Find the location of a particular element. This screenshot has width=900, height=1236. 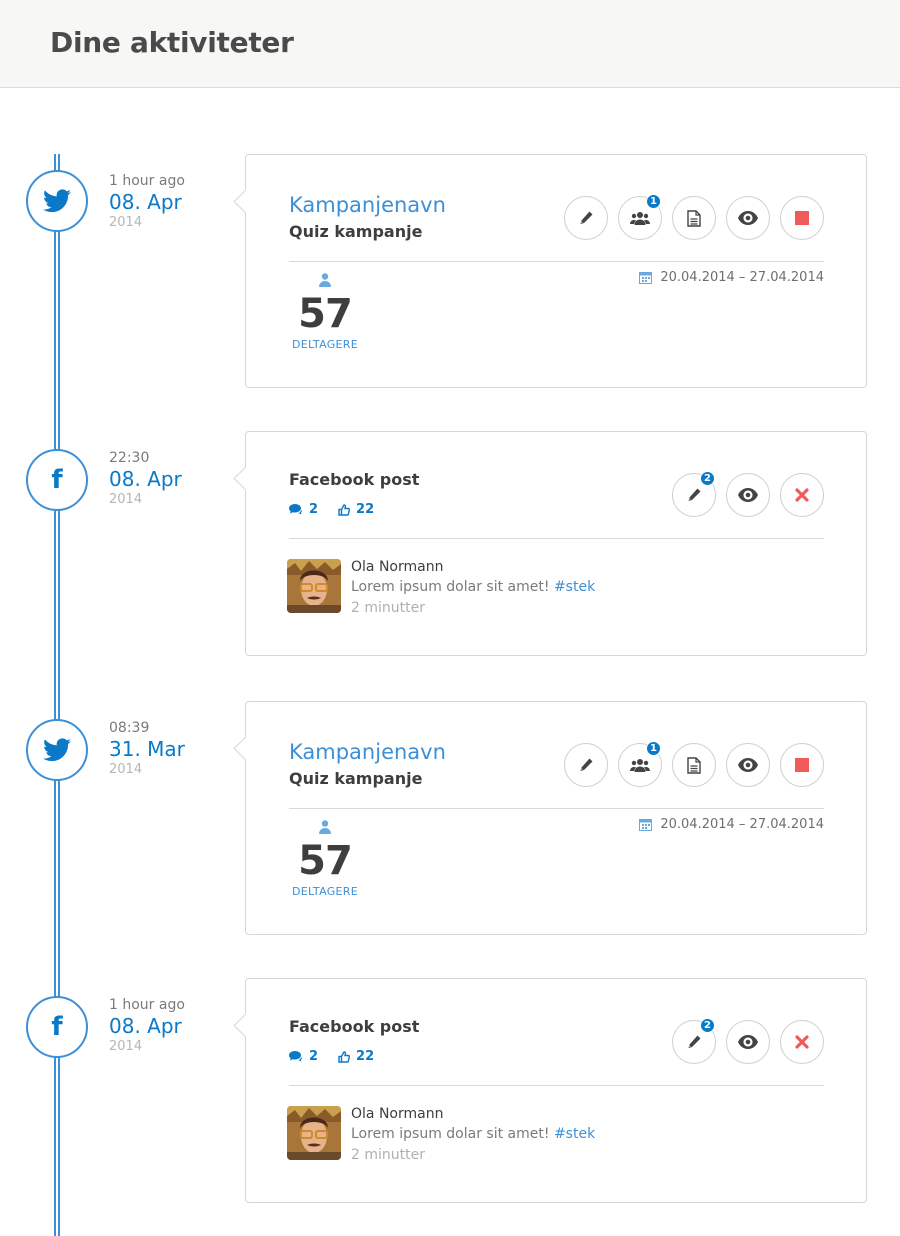

entry-time: 1 hour ago is located at coordinates (147, 1005).